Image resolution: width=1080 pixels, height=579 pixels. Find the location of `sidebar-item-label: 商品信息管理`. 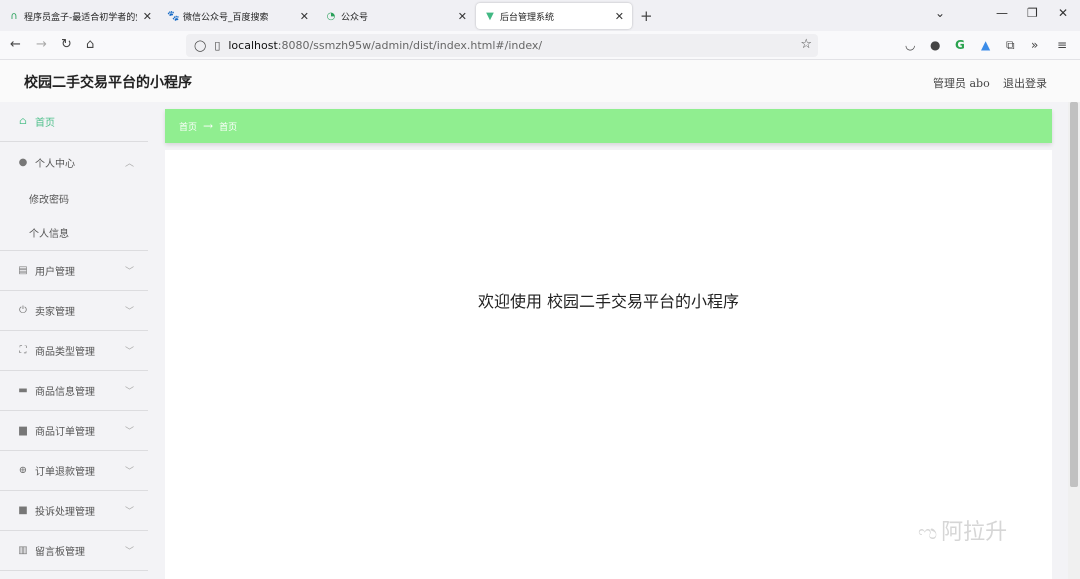

sidebar-item-label: 商品信息管理 is located at coordinates (65, 392).